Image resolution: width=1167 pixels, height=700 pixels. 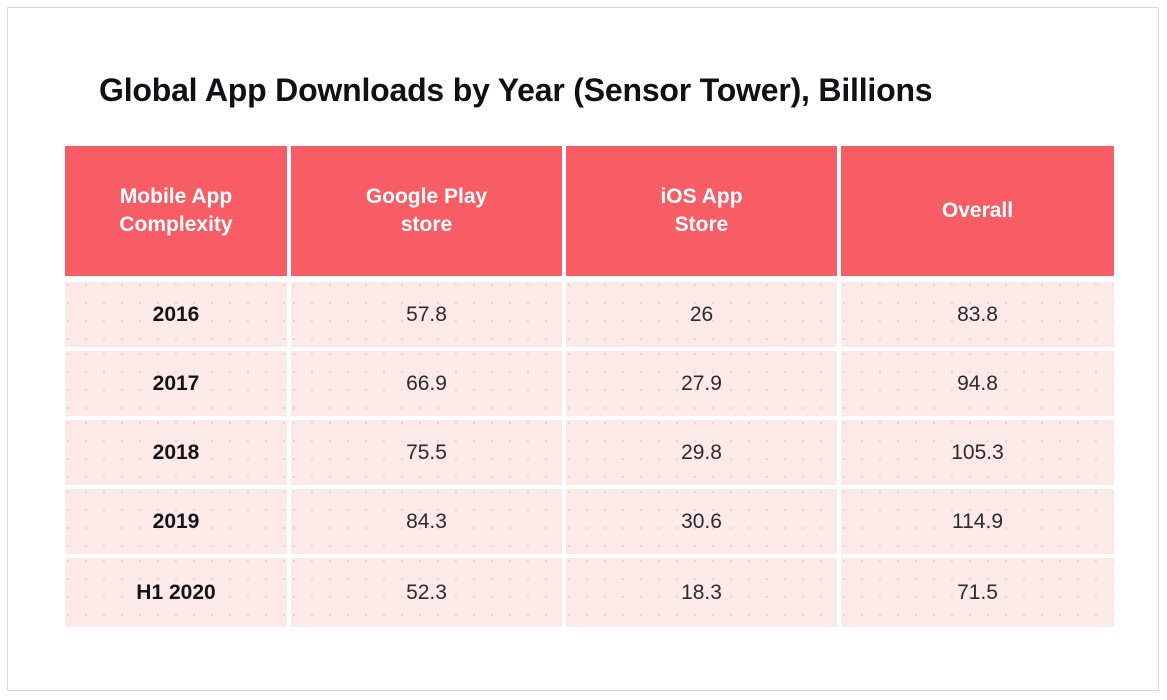 I want to click on cell-overall-2016: 83.8, so click(x=977, y=316).